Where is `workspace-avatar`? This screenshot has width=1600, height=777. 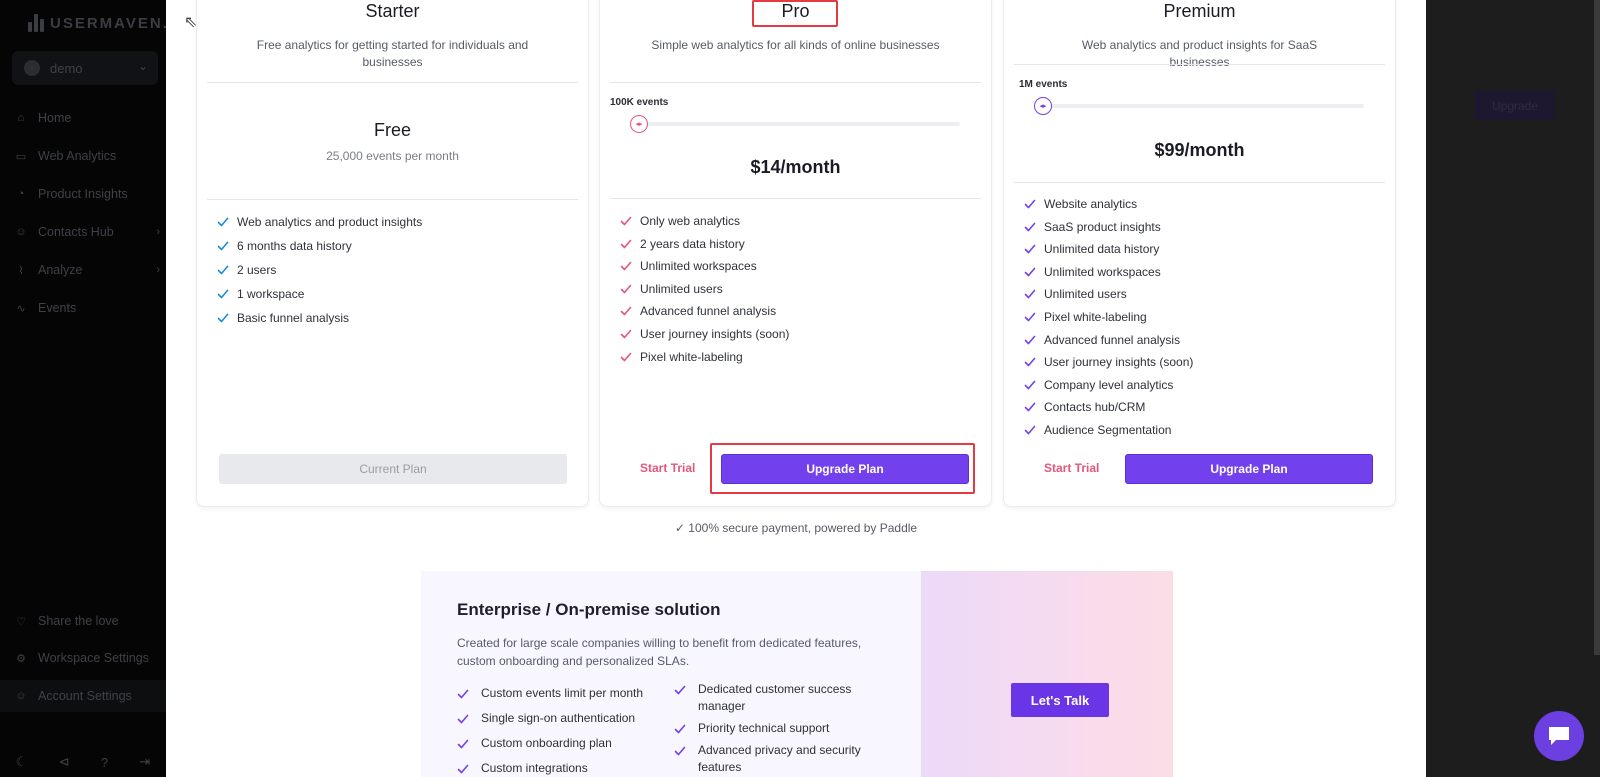 workspace-avatar is located at coordinates (32, 68).